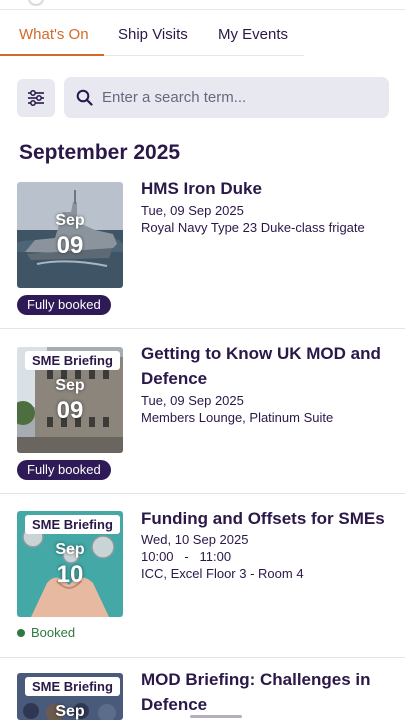 The image size is (405, 720). Describe the element at coordinates (216, 716) in the screenshot. I see `home-indicator` at that location.